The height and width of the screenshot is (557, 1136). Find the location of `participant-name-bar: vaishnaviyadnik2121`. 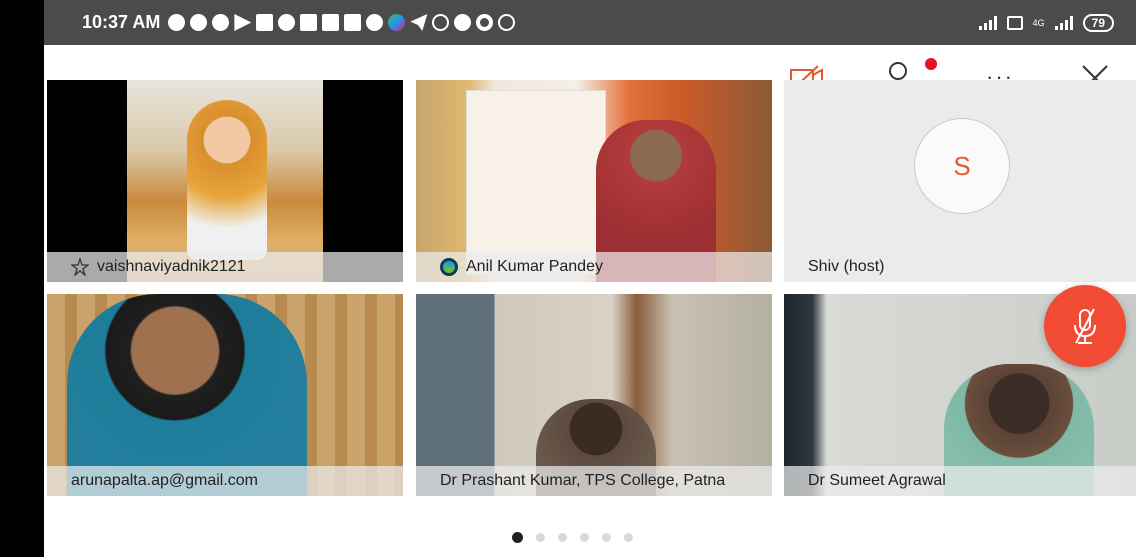

participant-name-bar: vaishnaviyadnik2121 is located at coordinates (225, 267).